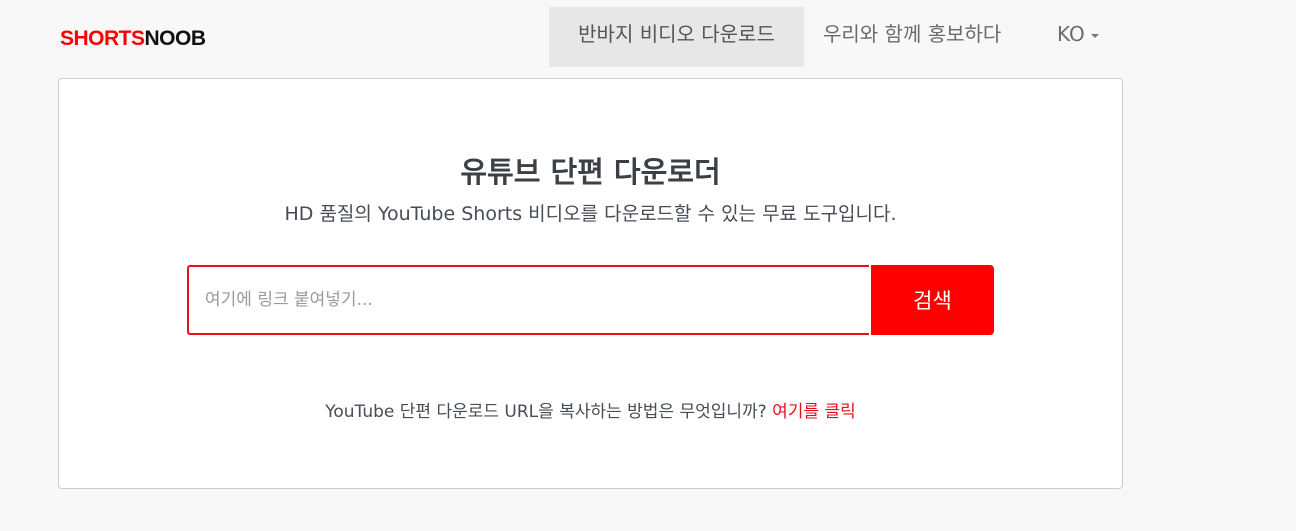 The width and height of the screenshot is (1296, 531). What do you see at coordinates (912, 37) in the screenshot?
I see `nav-promote: 우리와 함께 홍보하다` at bounding box center [912, 37].